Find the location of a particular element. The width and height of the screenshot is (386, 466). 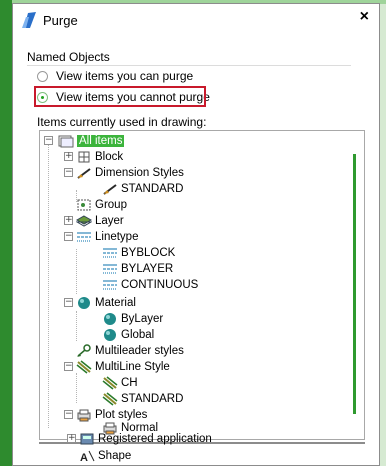

svg-text: A is located at coordinates (84, 457).